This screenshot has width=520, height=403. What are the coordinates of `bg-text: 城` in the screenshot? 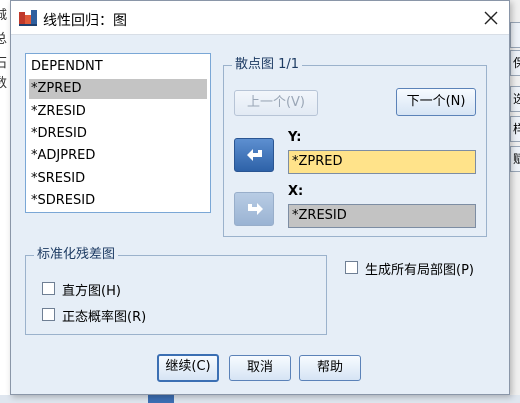 It's located at (4, 15).